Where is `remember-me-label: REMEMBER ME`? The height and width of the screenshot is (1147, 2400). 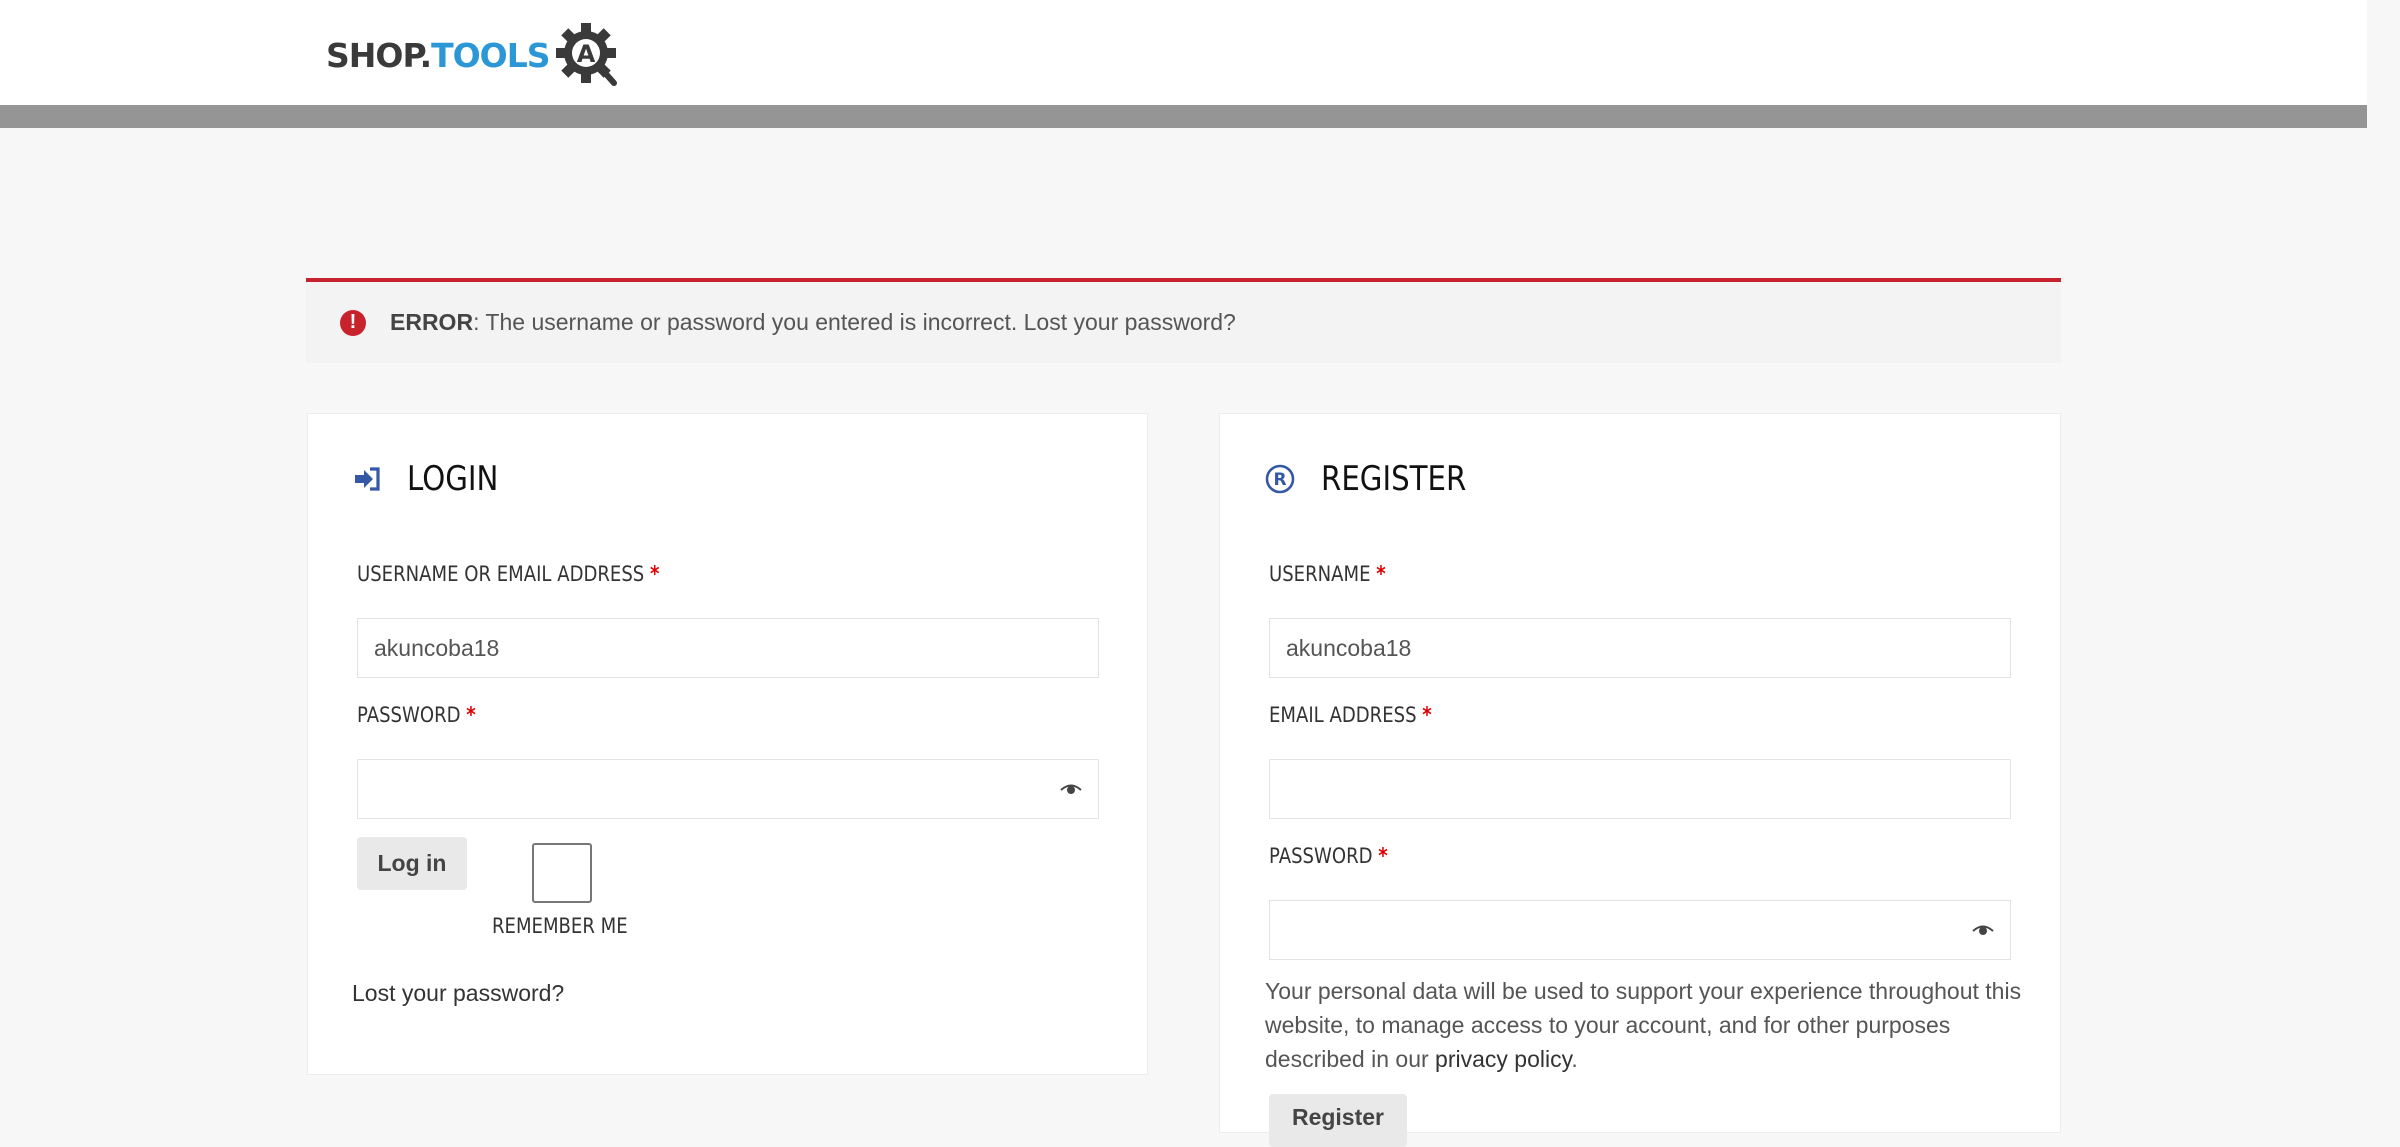
remember-me-label: REMEMBER ME is located at coordinates (560, 926).